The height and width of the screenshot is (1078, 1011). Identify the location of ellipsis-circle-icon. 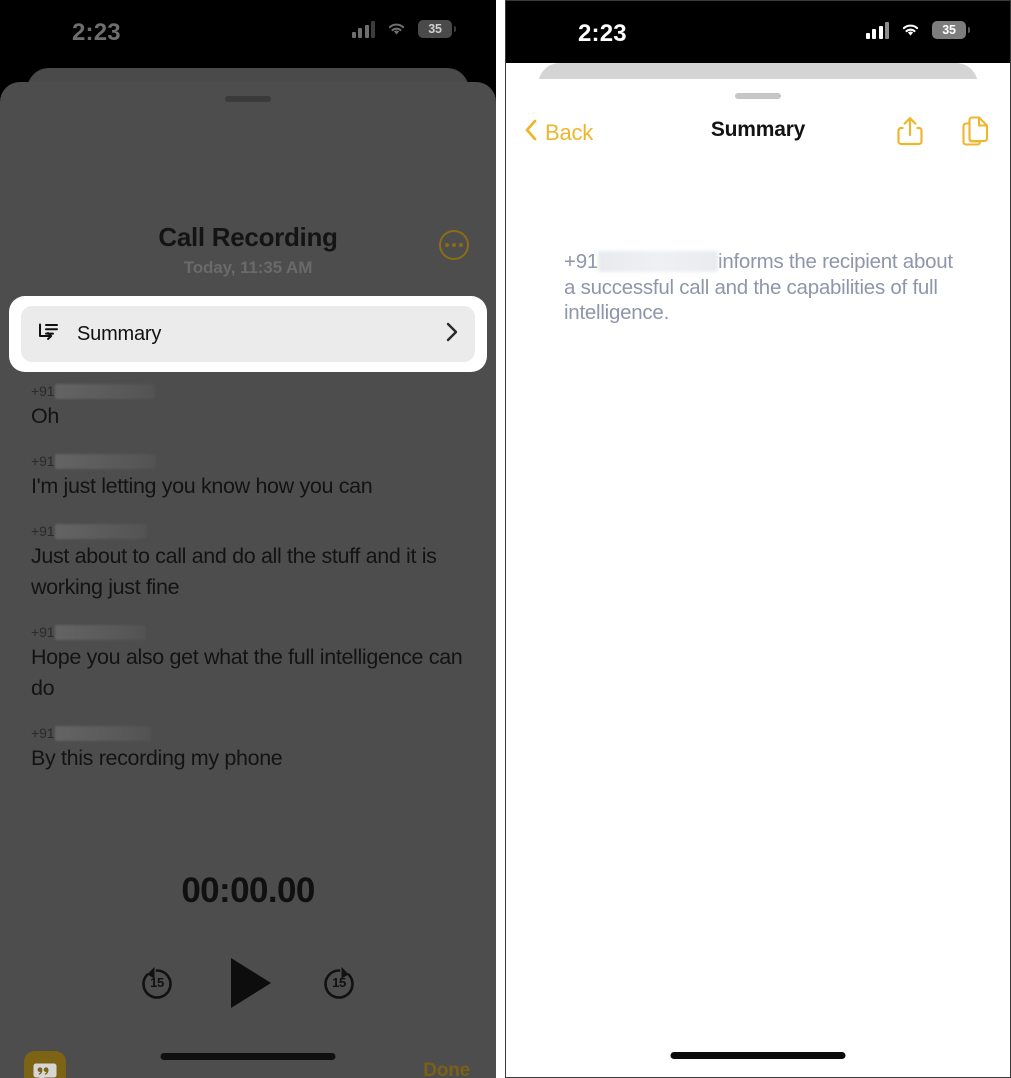
(454, 245).